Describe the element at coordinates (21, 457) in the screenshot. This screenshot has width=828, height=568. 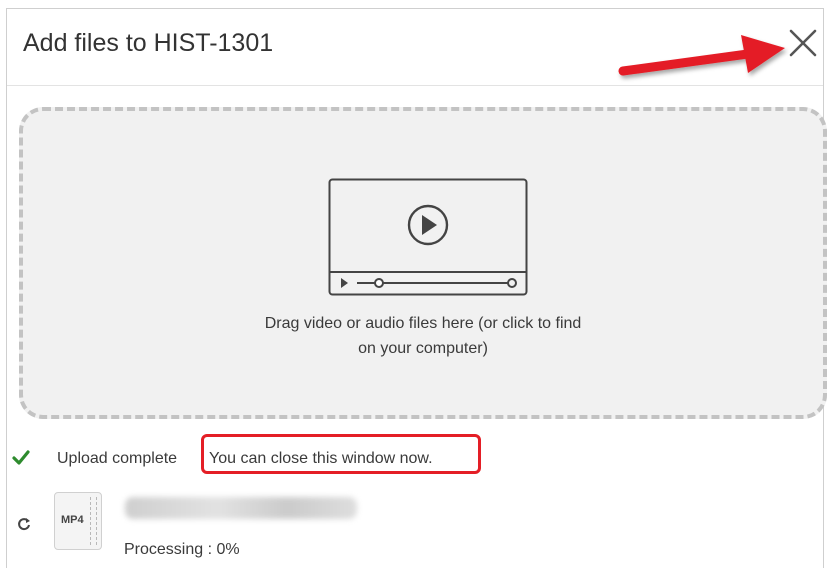
I see `checkmark-icon` at that location.